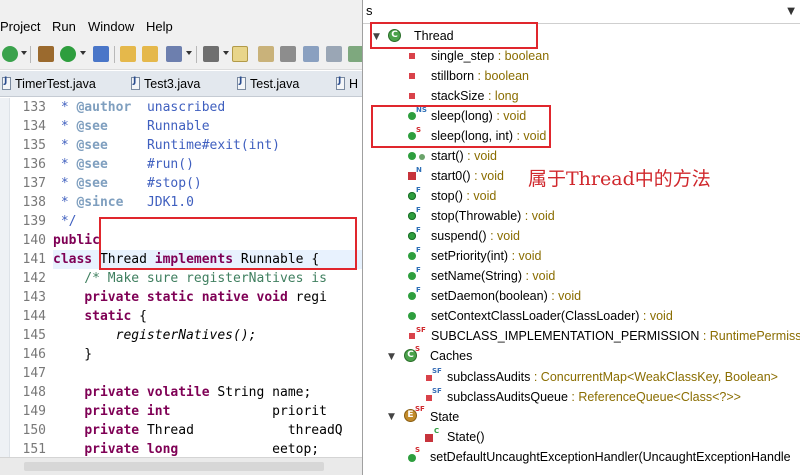  What do you see at coordinates (493, 276) in the screenshot?
I see `outline-item: setName(String) : void` at bounding box center [493, 276].